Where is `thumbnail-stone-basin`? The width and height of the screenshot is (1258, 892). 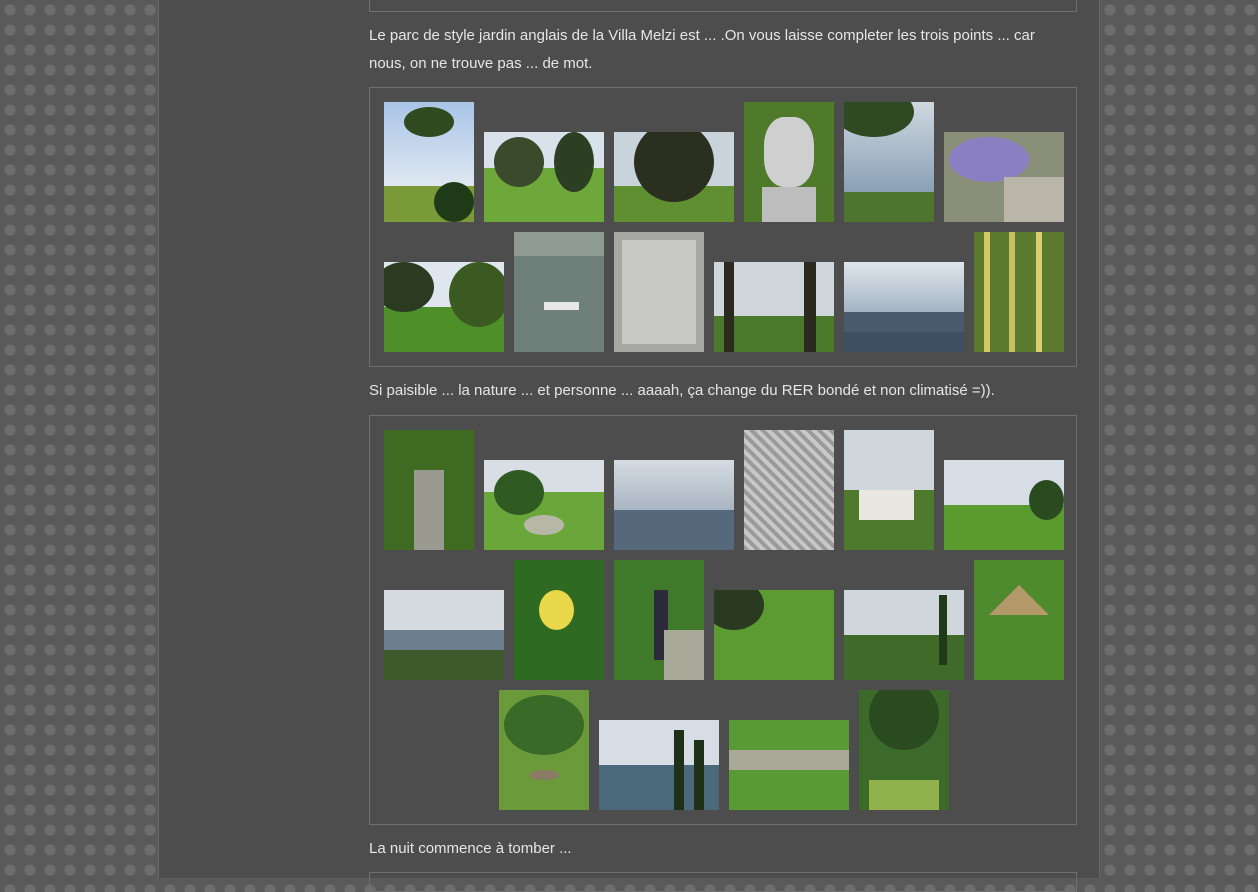 thumbnail-stone-basin is located at coordinates (544, 750).